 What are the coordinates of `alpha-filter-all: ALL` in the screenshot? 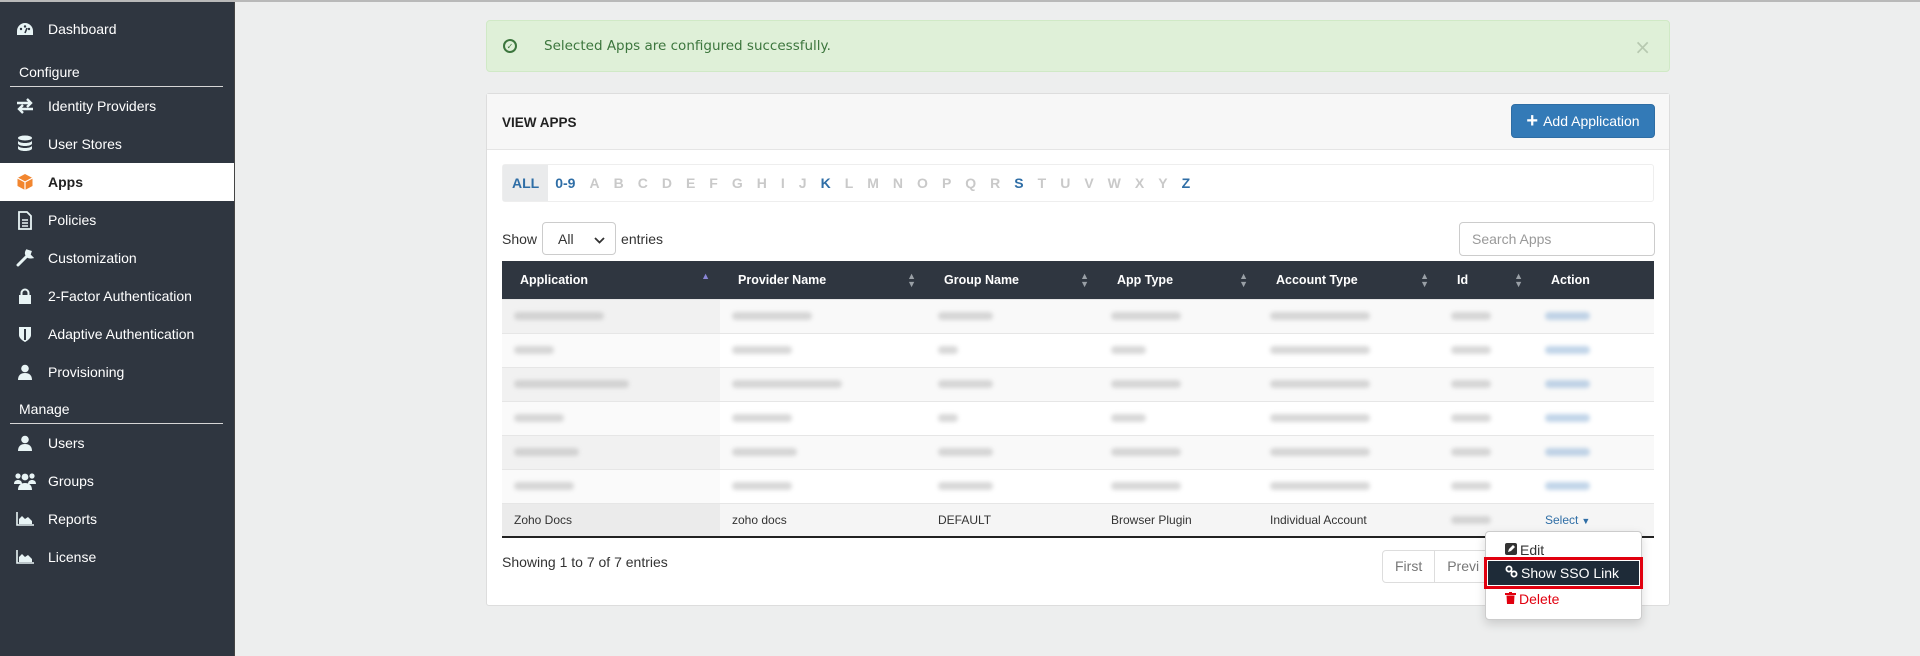 It's located at (526, 183).